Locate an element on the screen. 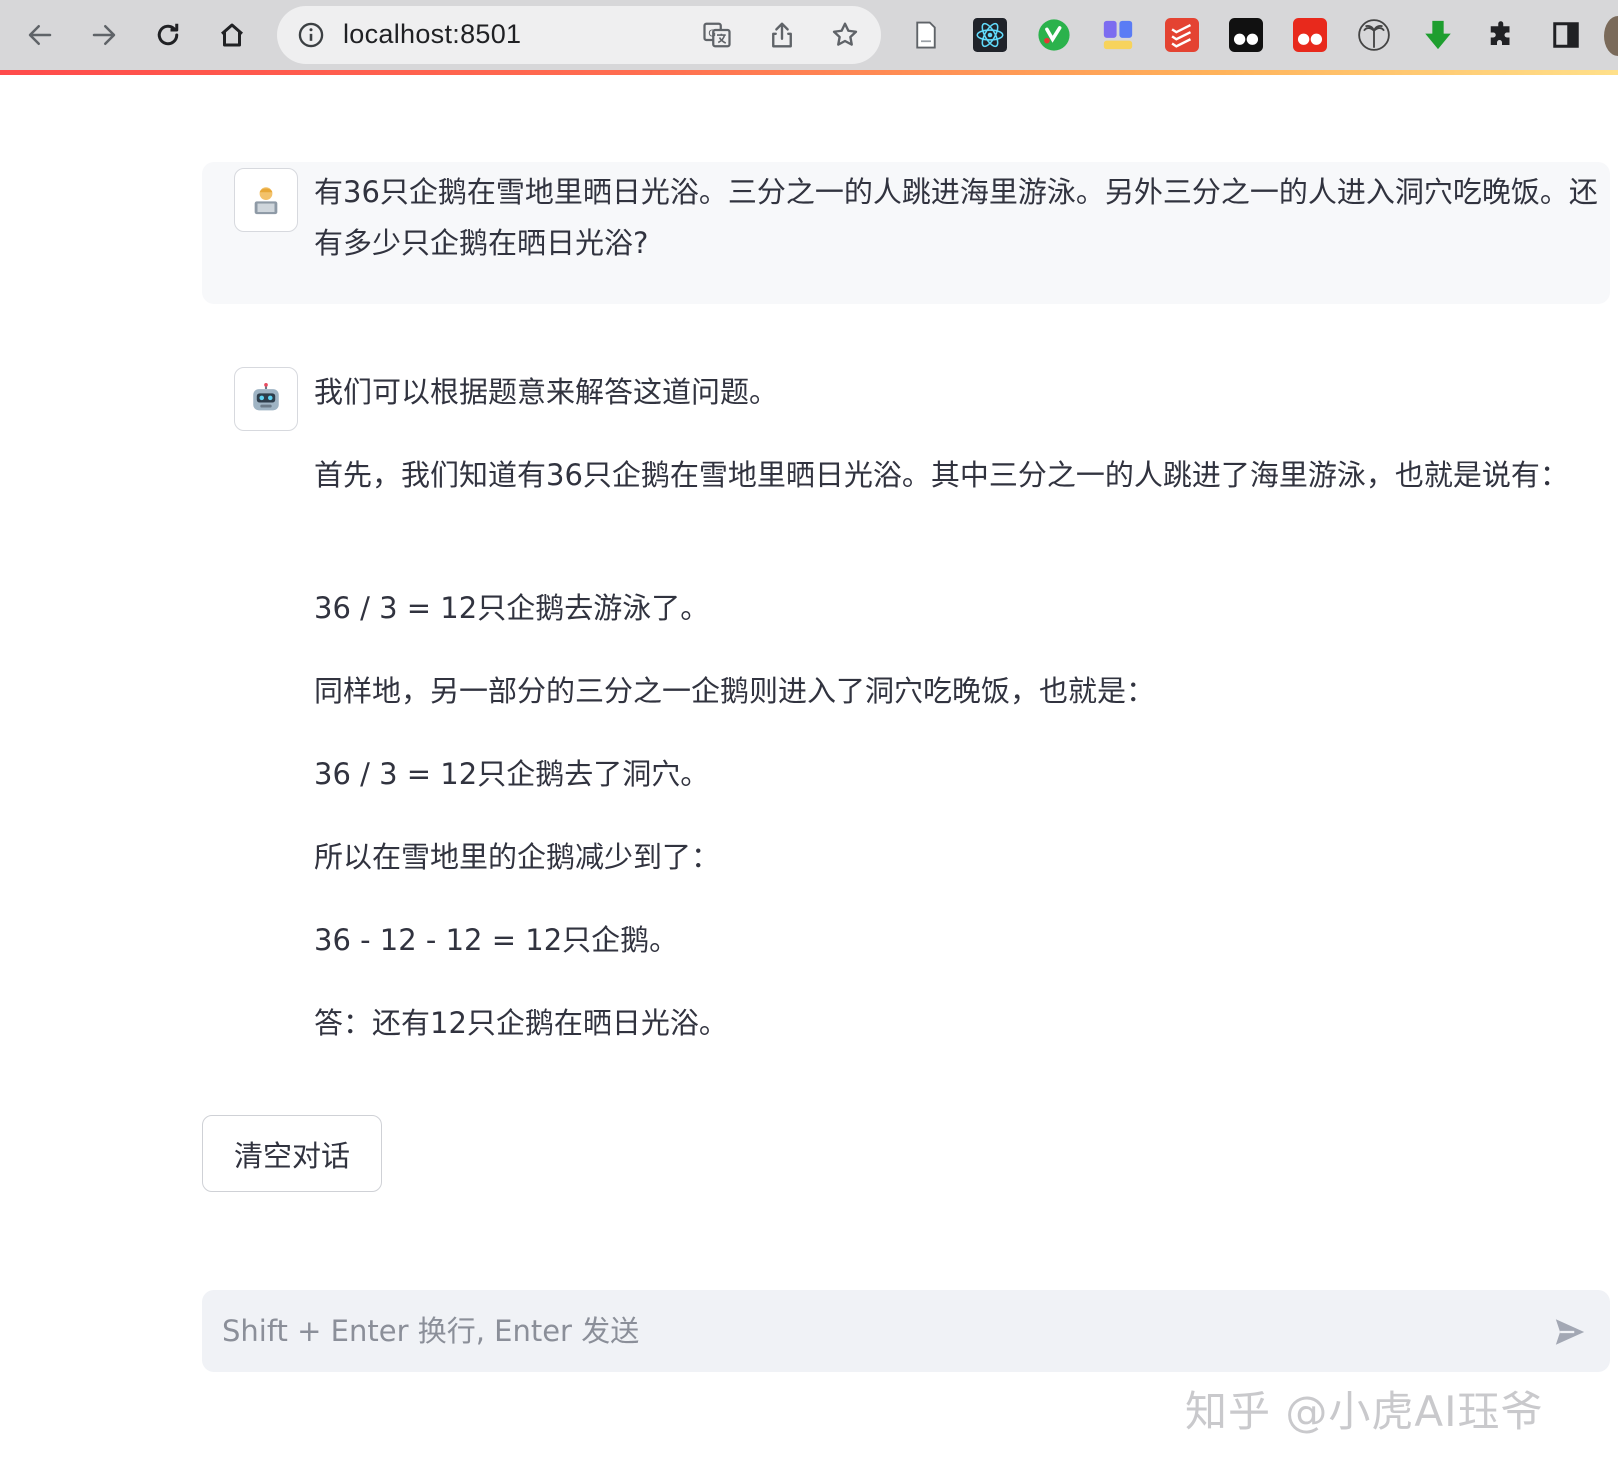 The height and width of the screenshot is (1468, 1618). bot-message-paragraph: 36 - 12 - 12 = 12只企鹅。 is located at coordinates (496, 940).